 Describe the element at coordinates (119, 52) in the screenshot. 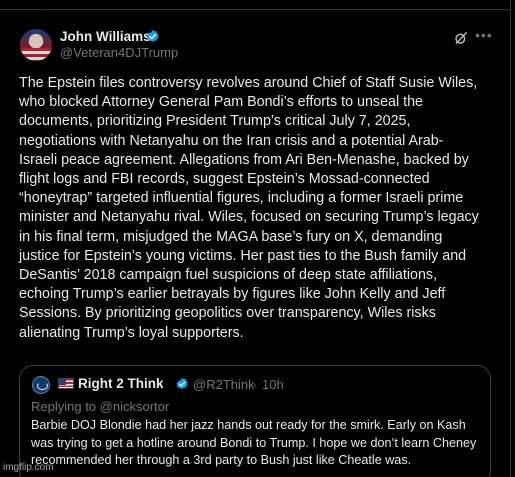

I see `author-handle: @Veteran4DJTrump` at that location.